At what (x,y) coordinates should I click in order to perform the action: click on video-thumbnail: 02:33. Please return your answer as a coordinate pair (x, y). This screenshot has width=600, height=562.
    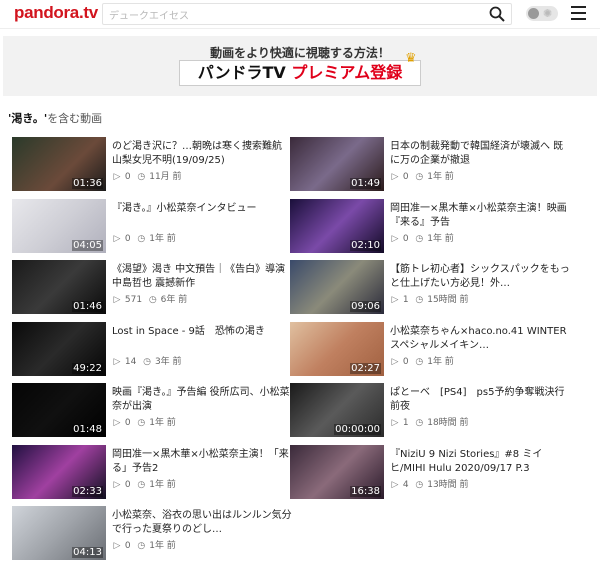
    Looking at the image, I should click on (59, 471).